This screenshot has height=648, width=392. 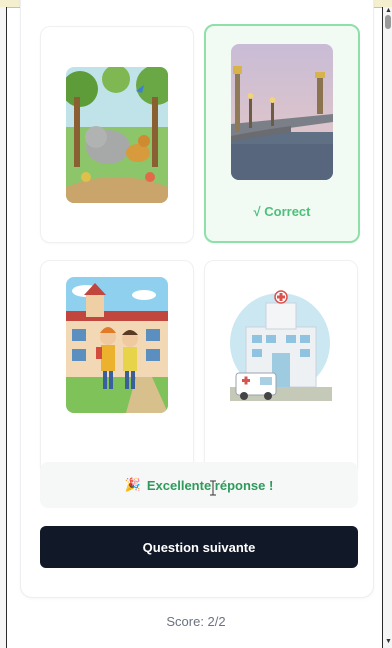 I want to click on correct-label: √ Correct, so click(x=282, y=211).